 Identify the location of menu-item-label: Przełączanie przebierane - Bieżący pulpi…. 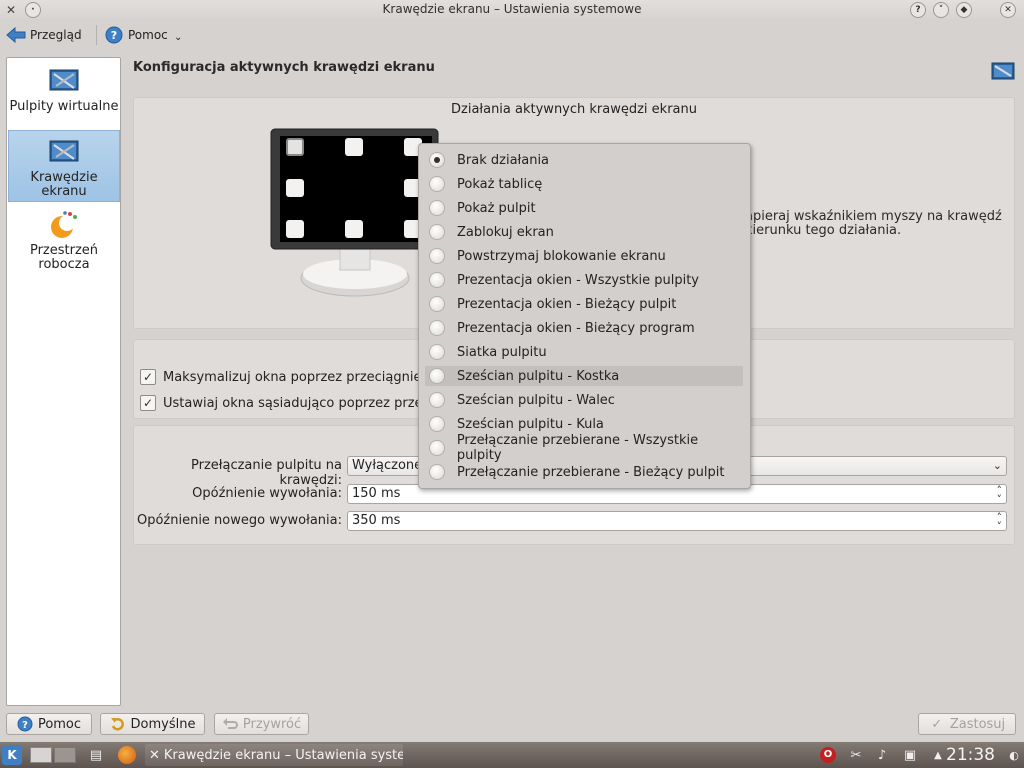
(591, 472).